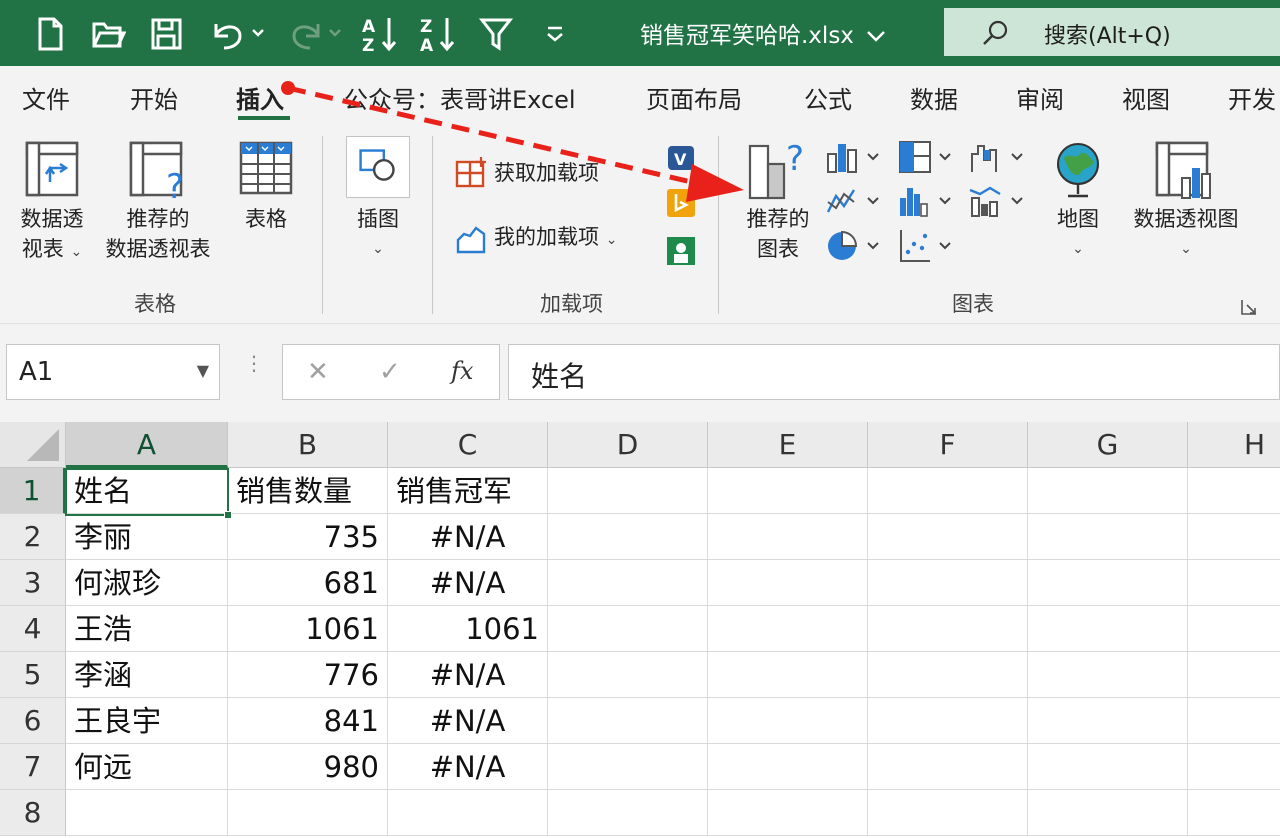 Image resolution: width=1280 pixels, height=838 pixels. Describe the element at coordinates (828, 97) in the screenshot. I see `tab-formulas: 公式` at that location.